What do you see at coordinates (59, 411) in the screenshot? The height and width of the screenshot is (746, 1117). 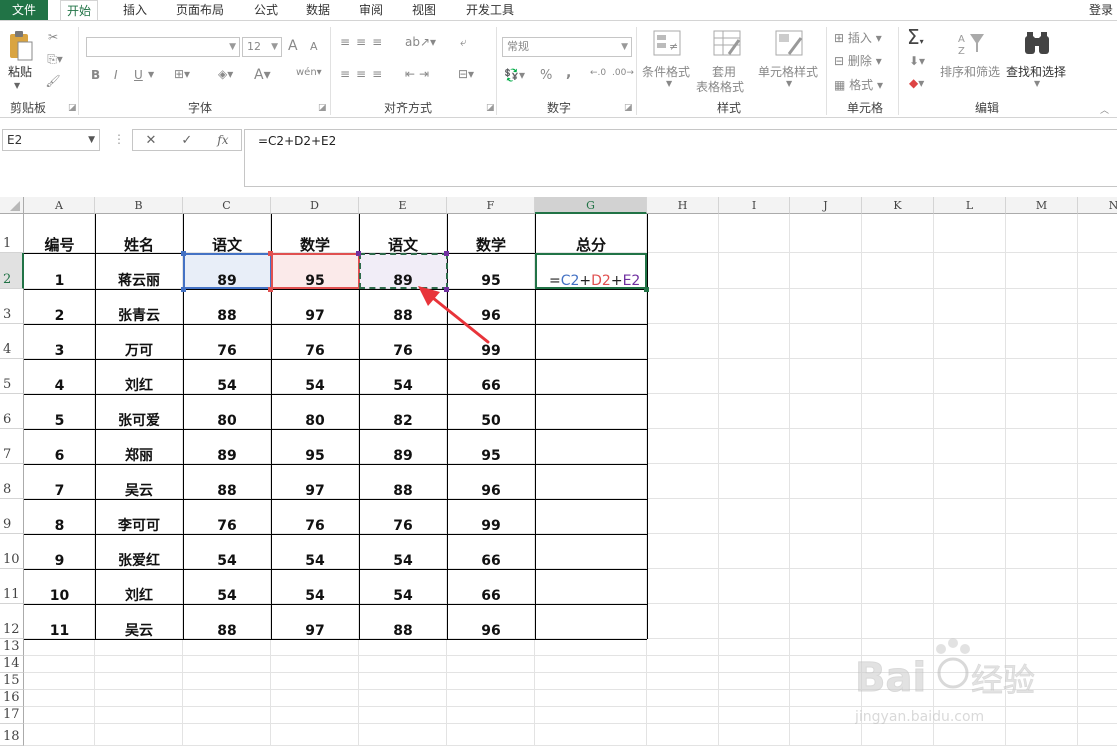 I see `table-cell: 5` at bounding box center [59, 411].